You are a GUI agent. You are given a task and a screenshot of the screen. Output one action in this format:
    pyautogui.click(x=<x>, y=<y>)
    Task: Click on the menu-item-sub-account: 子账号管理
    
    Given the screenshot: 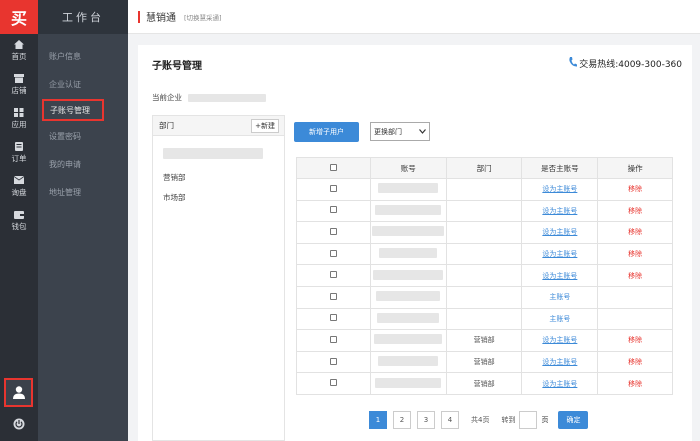 What is the action you would take?
    pyautogui.click(x=73, y=110)
    